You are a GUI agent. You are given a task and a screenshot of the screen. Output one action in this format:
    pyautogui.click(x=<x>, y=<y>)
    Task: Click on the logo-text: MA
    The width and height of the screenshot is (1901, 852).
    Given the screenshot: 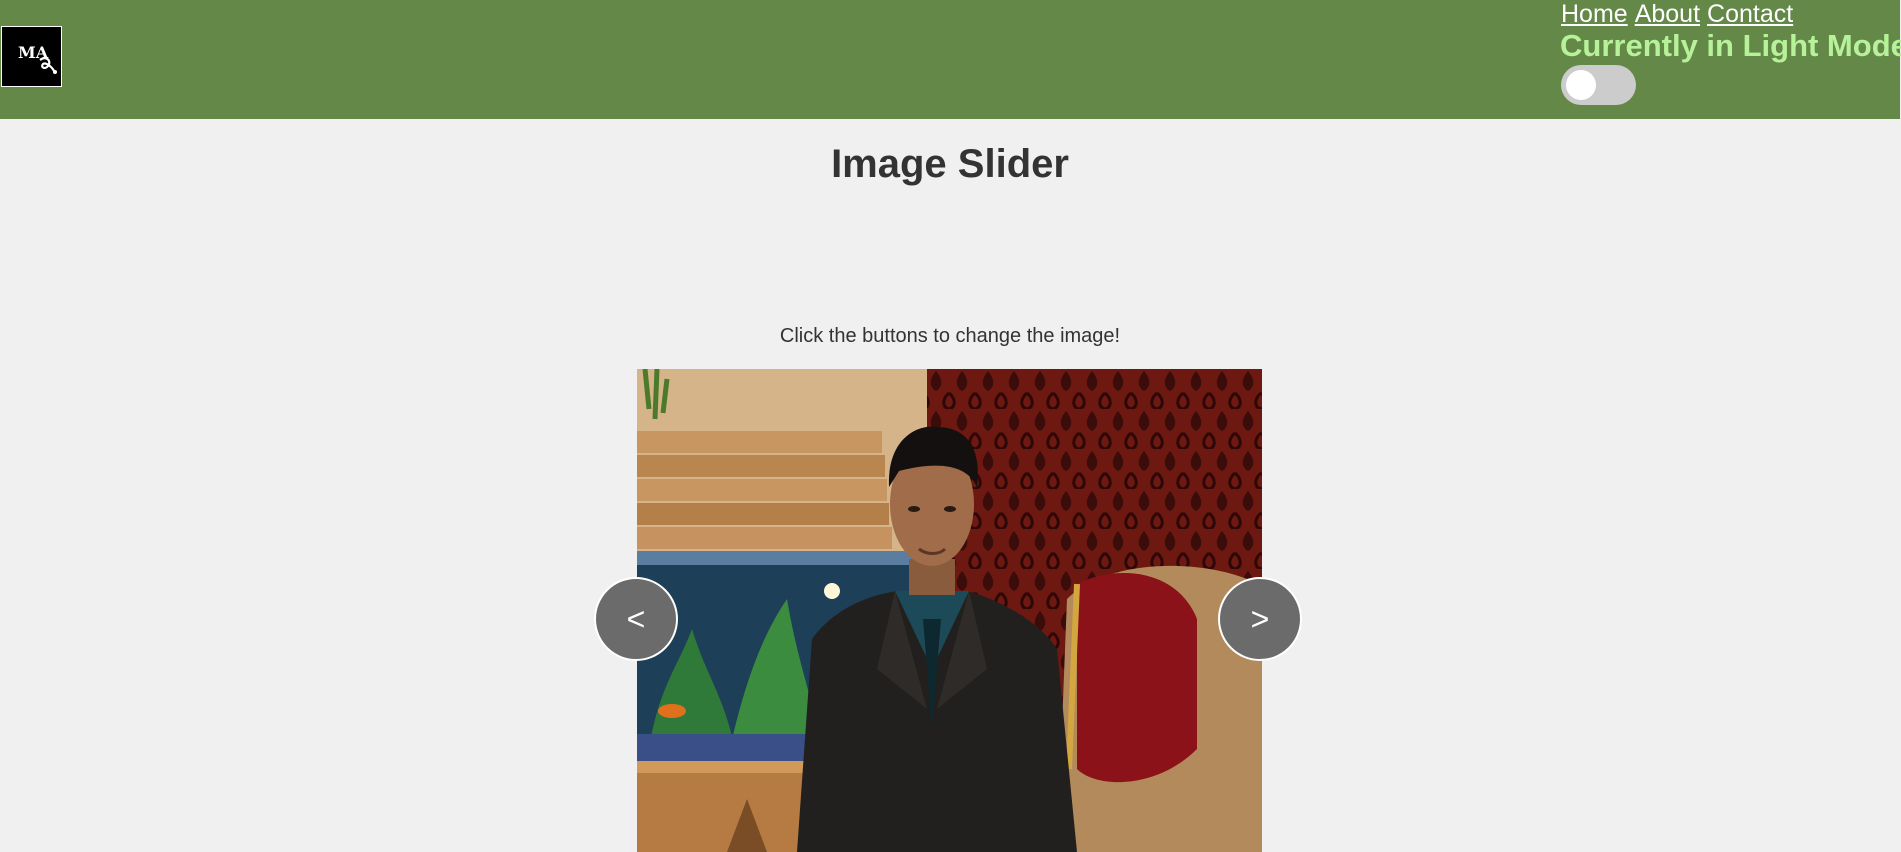 What is the action you would take?
    pyautogui.click(x=33, y=52)
    